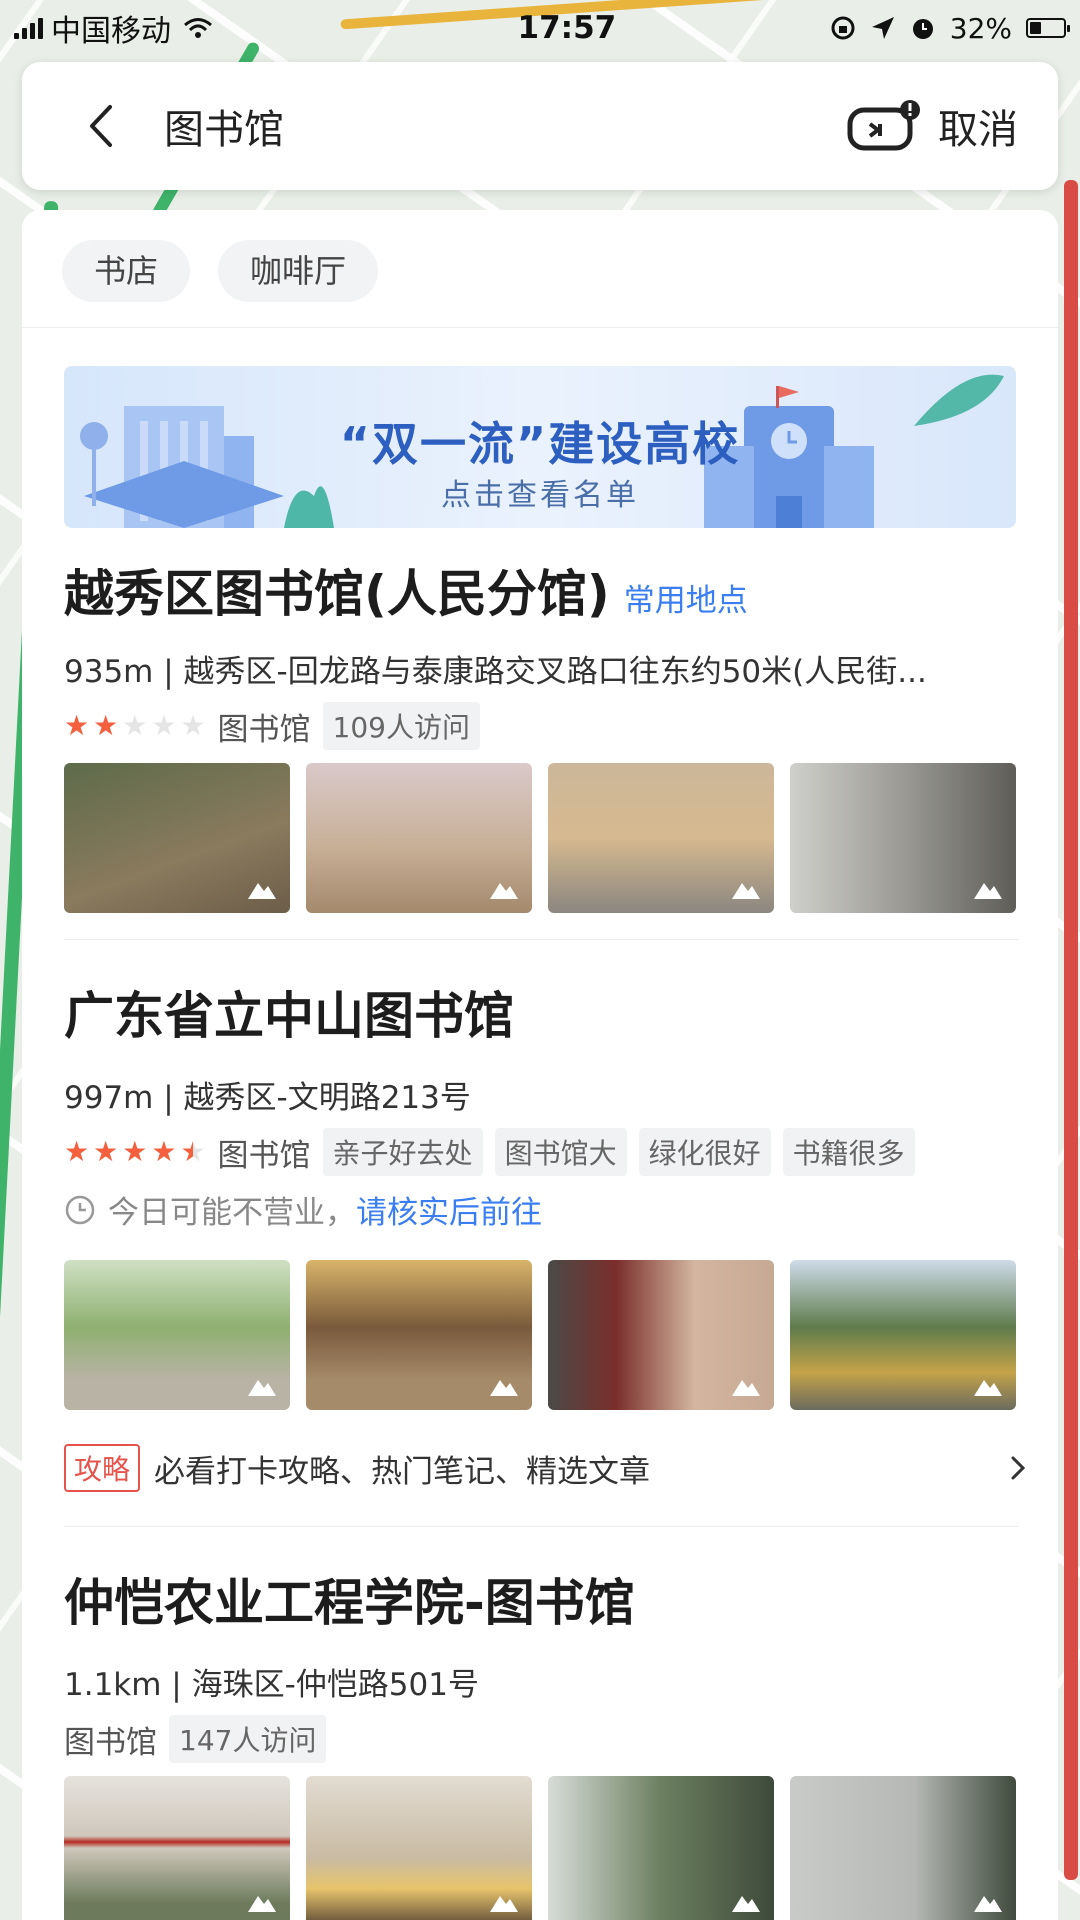  What do you see at coordinates (980, 28) in the screenshot?
I see `battery-percent: 32%` at bounding box center [980, 28].